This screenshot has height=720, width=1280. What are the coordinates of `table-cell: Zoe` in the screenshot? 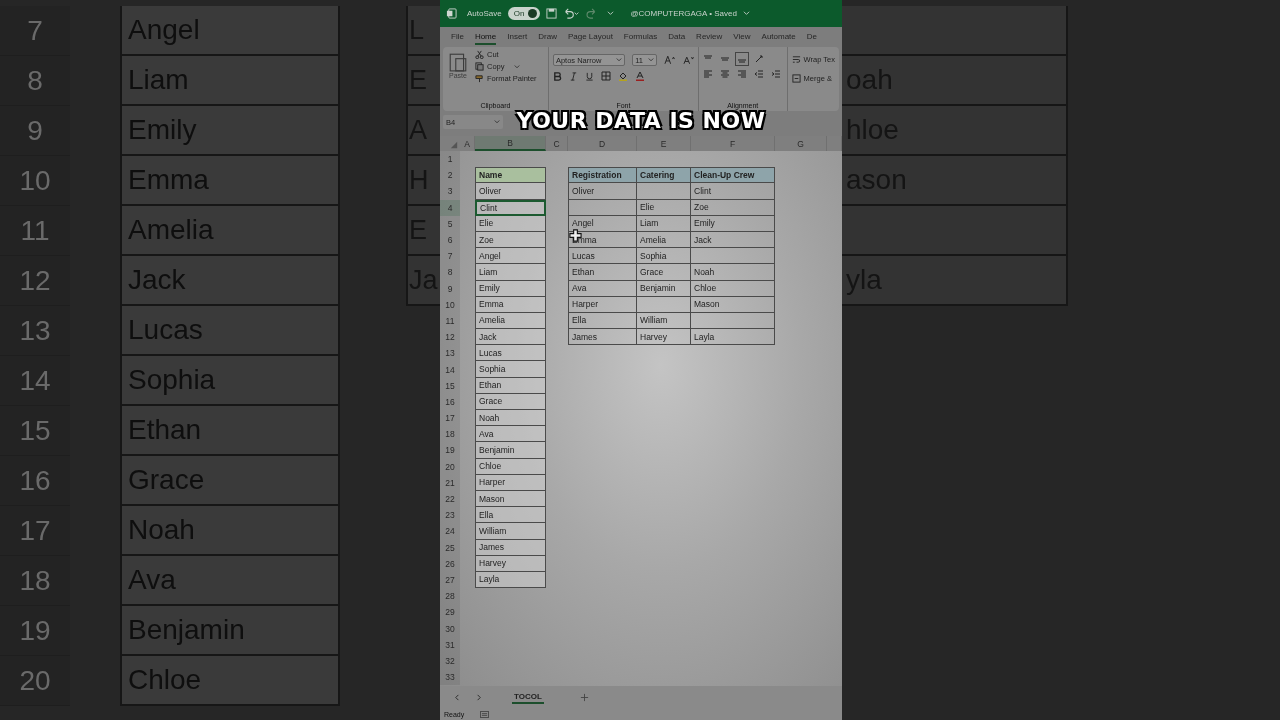 It's located at (510, 240).